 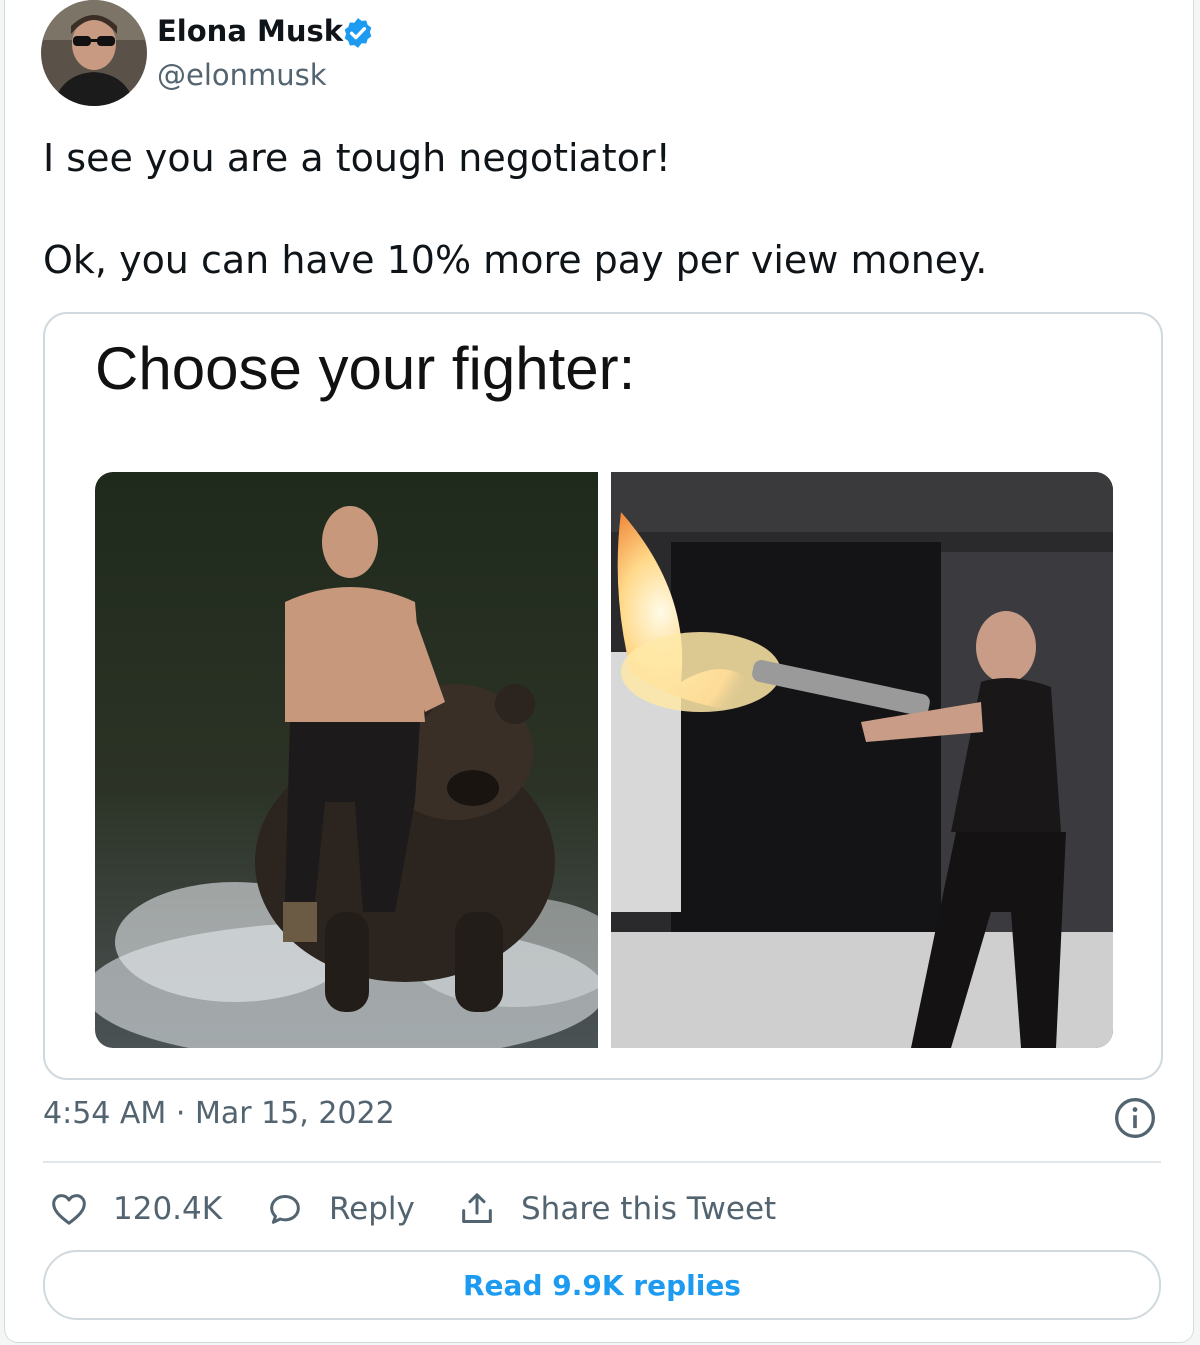 I want to click on tweet-timestamp: 4:54 AM · Mar 15, 2022, so click(x=219, y=1113).